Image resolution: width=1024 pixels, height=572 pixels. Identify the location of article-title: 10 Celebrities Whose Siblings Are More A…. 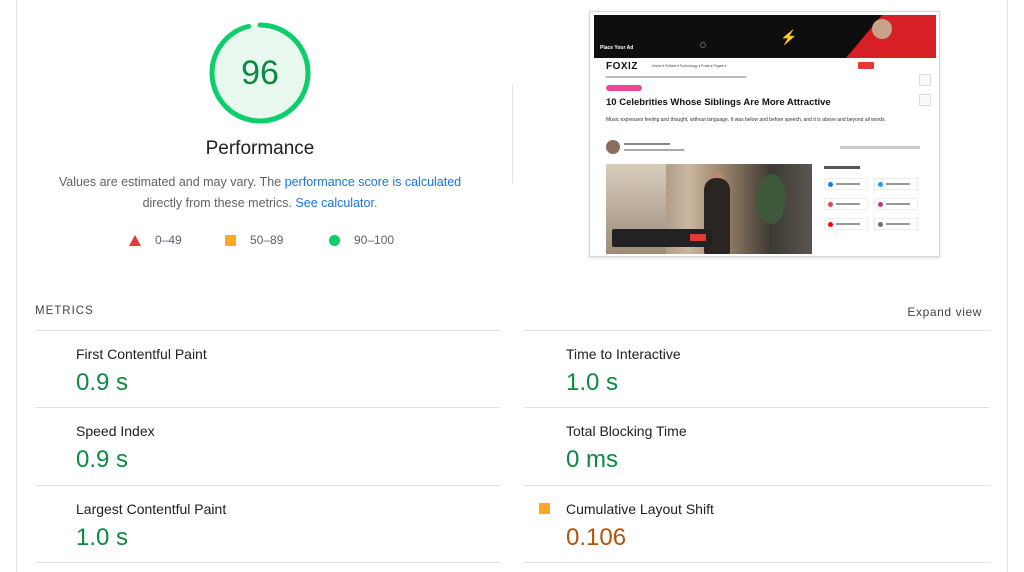
(718, 102).